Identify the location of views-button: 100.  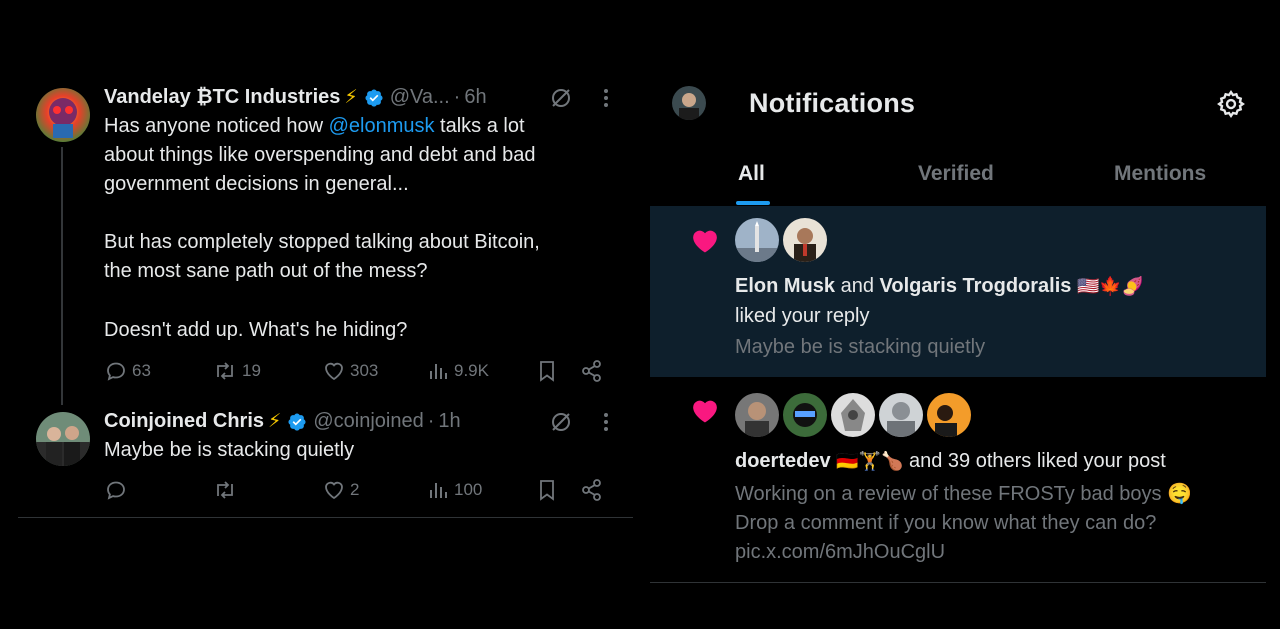
(455, 490).